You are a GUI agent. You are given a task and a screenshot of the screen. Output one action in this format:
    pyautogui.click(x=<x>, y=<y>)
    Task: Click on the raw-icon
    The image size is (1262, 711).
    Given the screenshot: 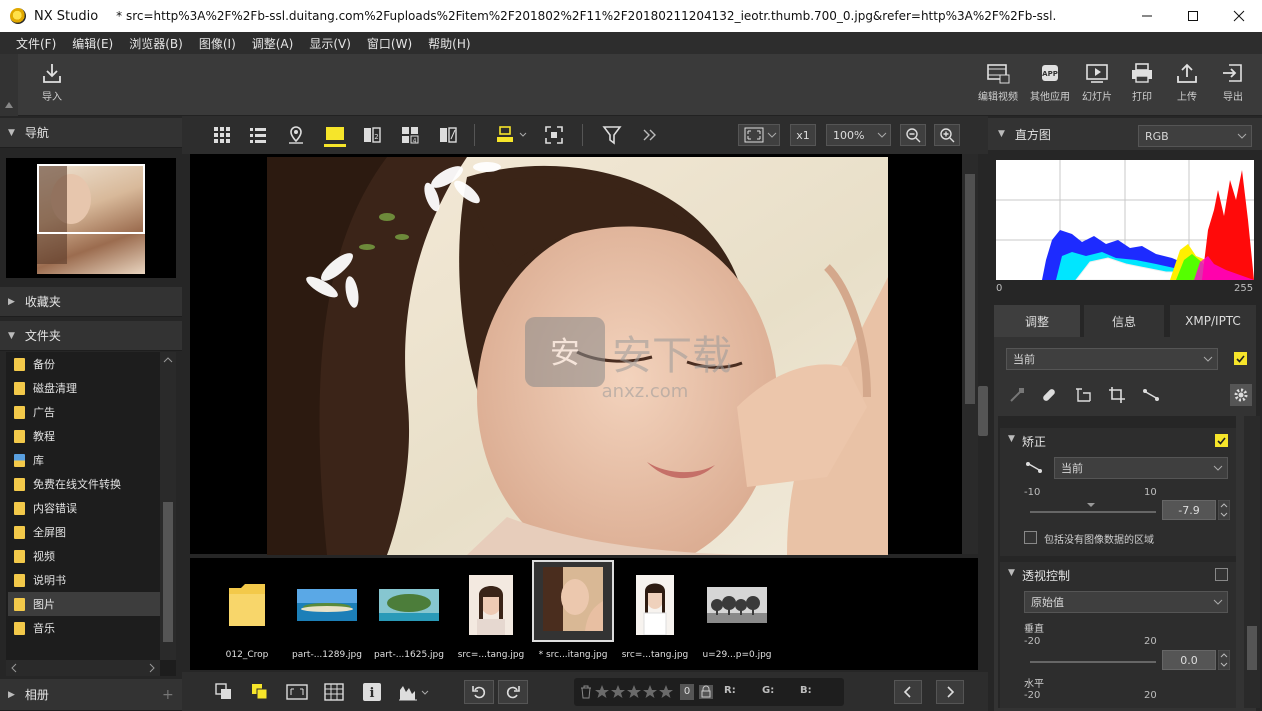 What is the action you would take?
    pyautogui.click(x=297, y=692)
    